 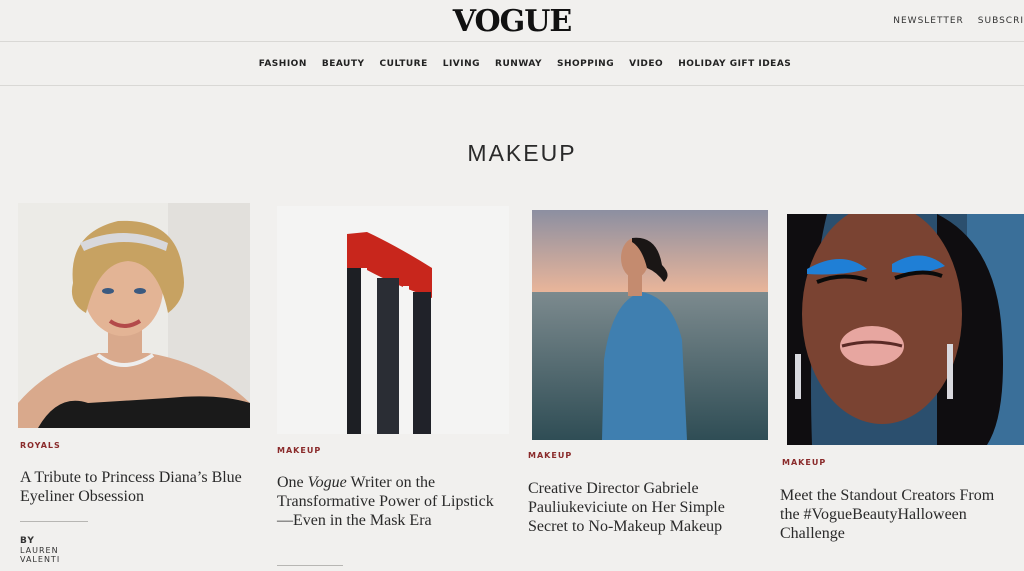 What do you see at coordinates (327, 482) in the screenshot?
I see `headline-emphasis: Vogue` at bounding box center [327, 482].